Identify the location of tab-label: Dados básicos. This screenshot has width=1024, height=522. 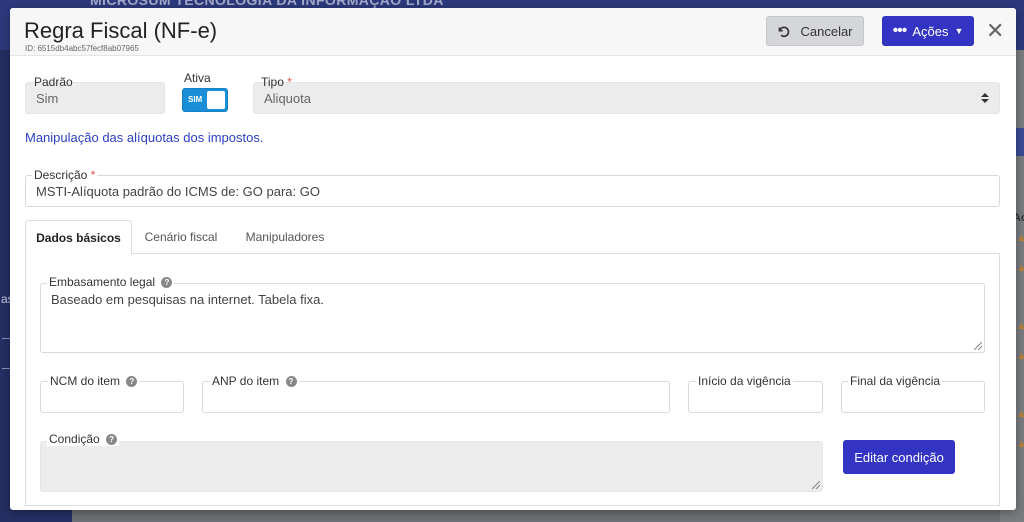
(78, 237).